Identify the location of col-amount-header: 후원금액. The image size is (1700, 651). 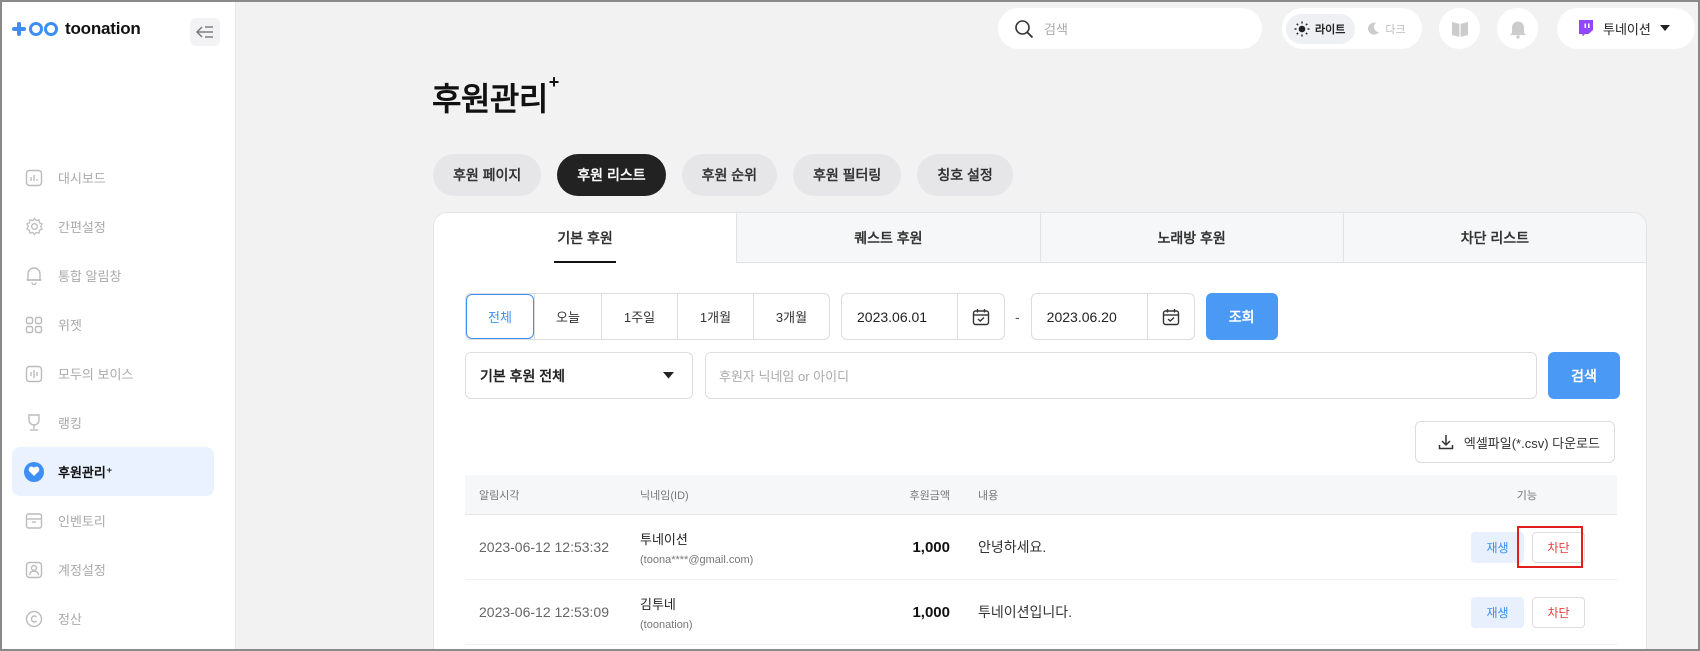
(929, 495).